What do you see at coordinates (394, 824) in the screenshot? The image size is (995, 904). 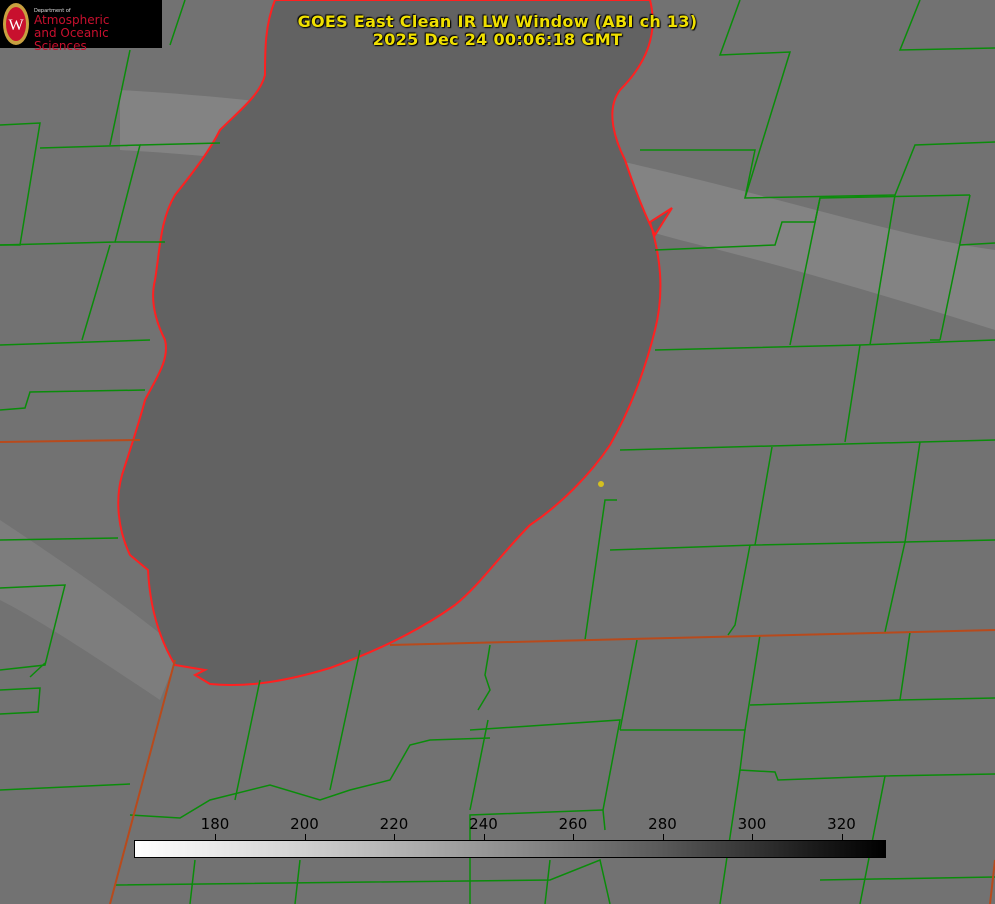 I see `colorbar-tick-label: 220` at bounding box center [394, 824].